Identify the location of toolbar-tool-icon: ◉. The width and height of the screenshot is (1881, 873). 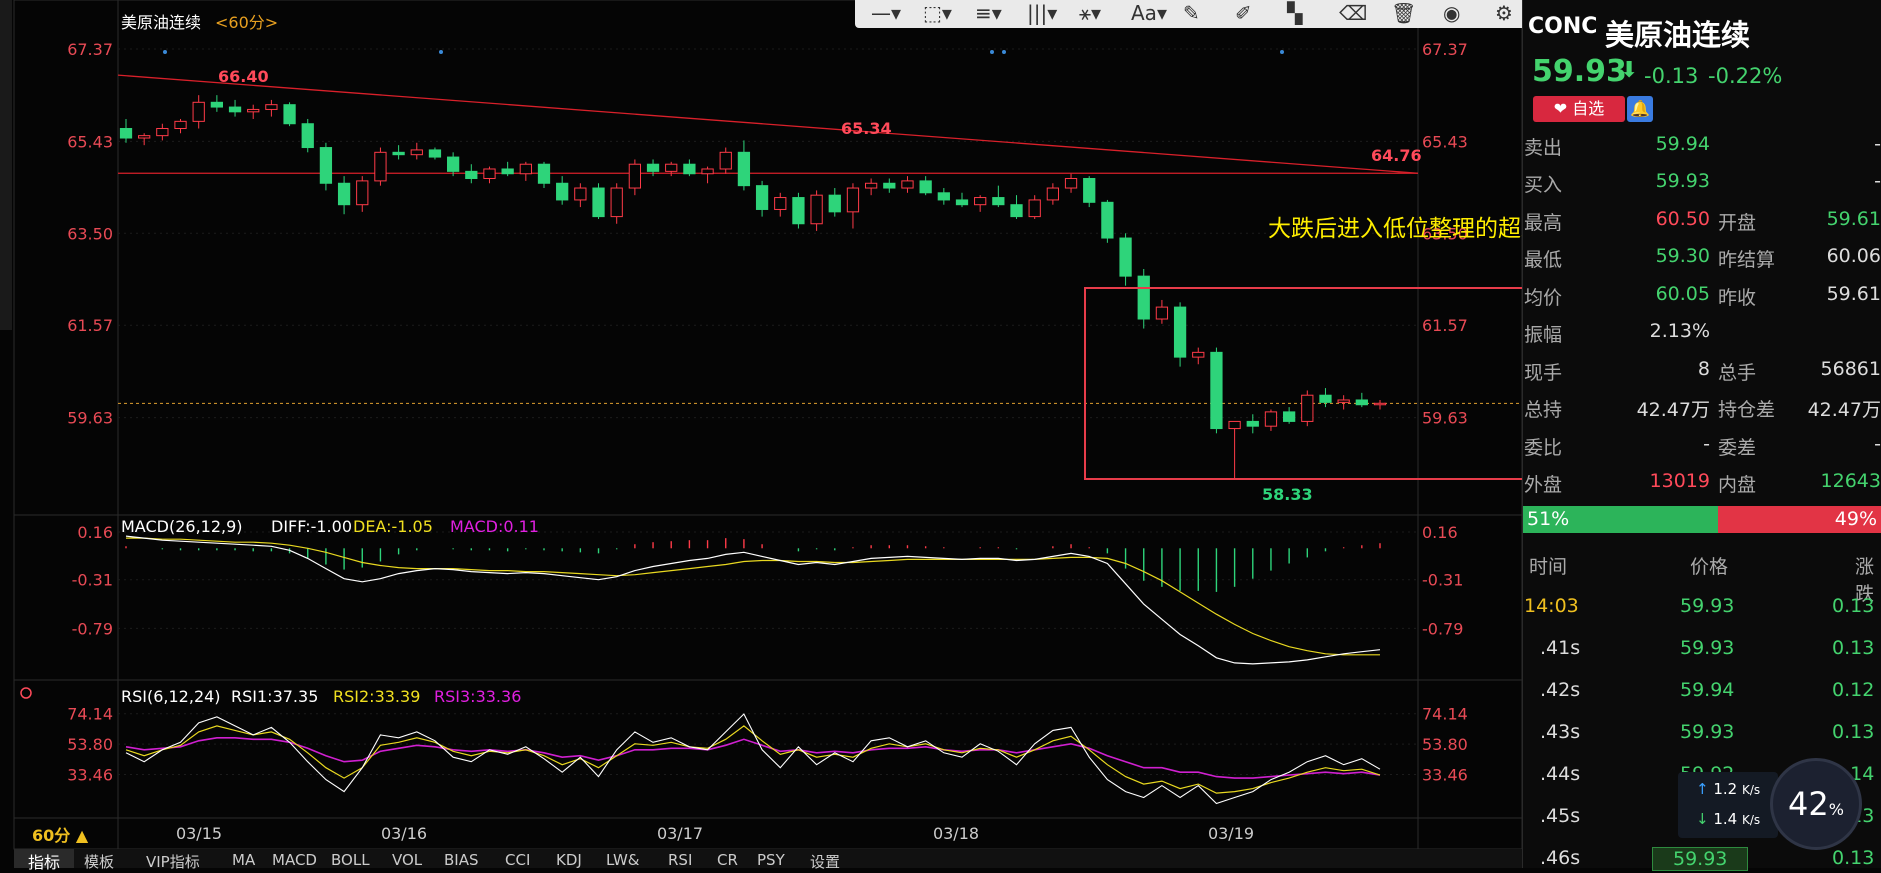
(1451, 13).